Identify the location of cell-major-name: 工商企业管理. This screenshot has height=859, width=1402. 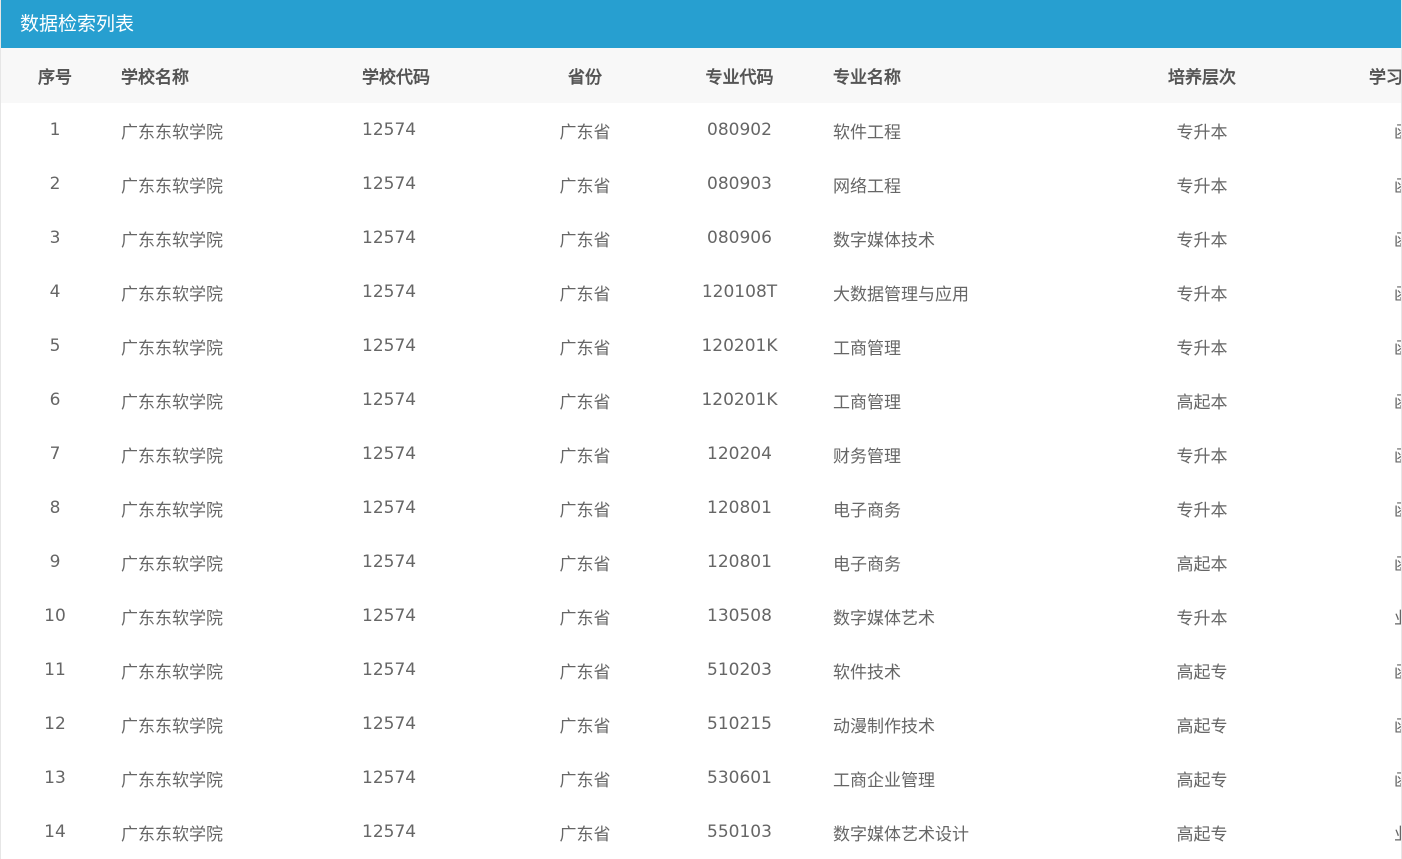
(884, 780).